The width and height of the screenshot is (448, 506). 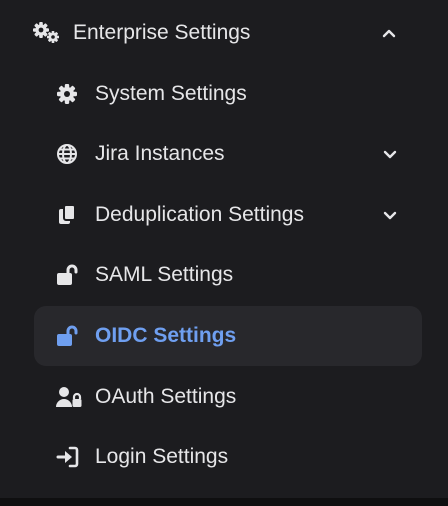 I want to click on sidebar-item-label: Deduplication Settings, so click(x=199, y=214).